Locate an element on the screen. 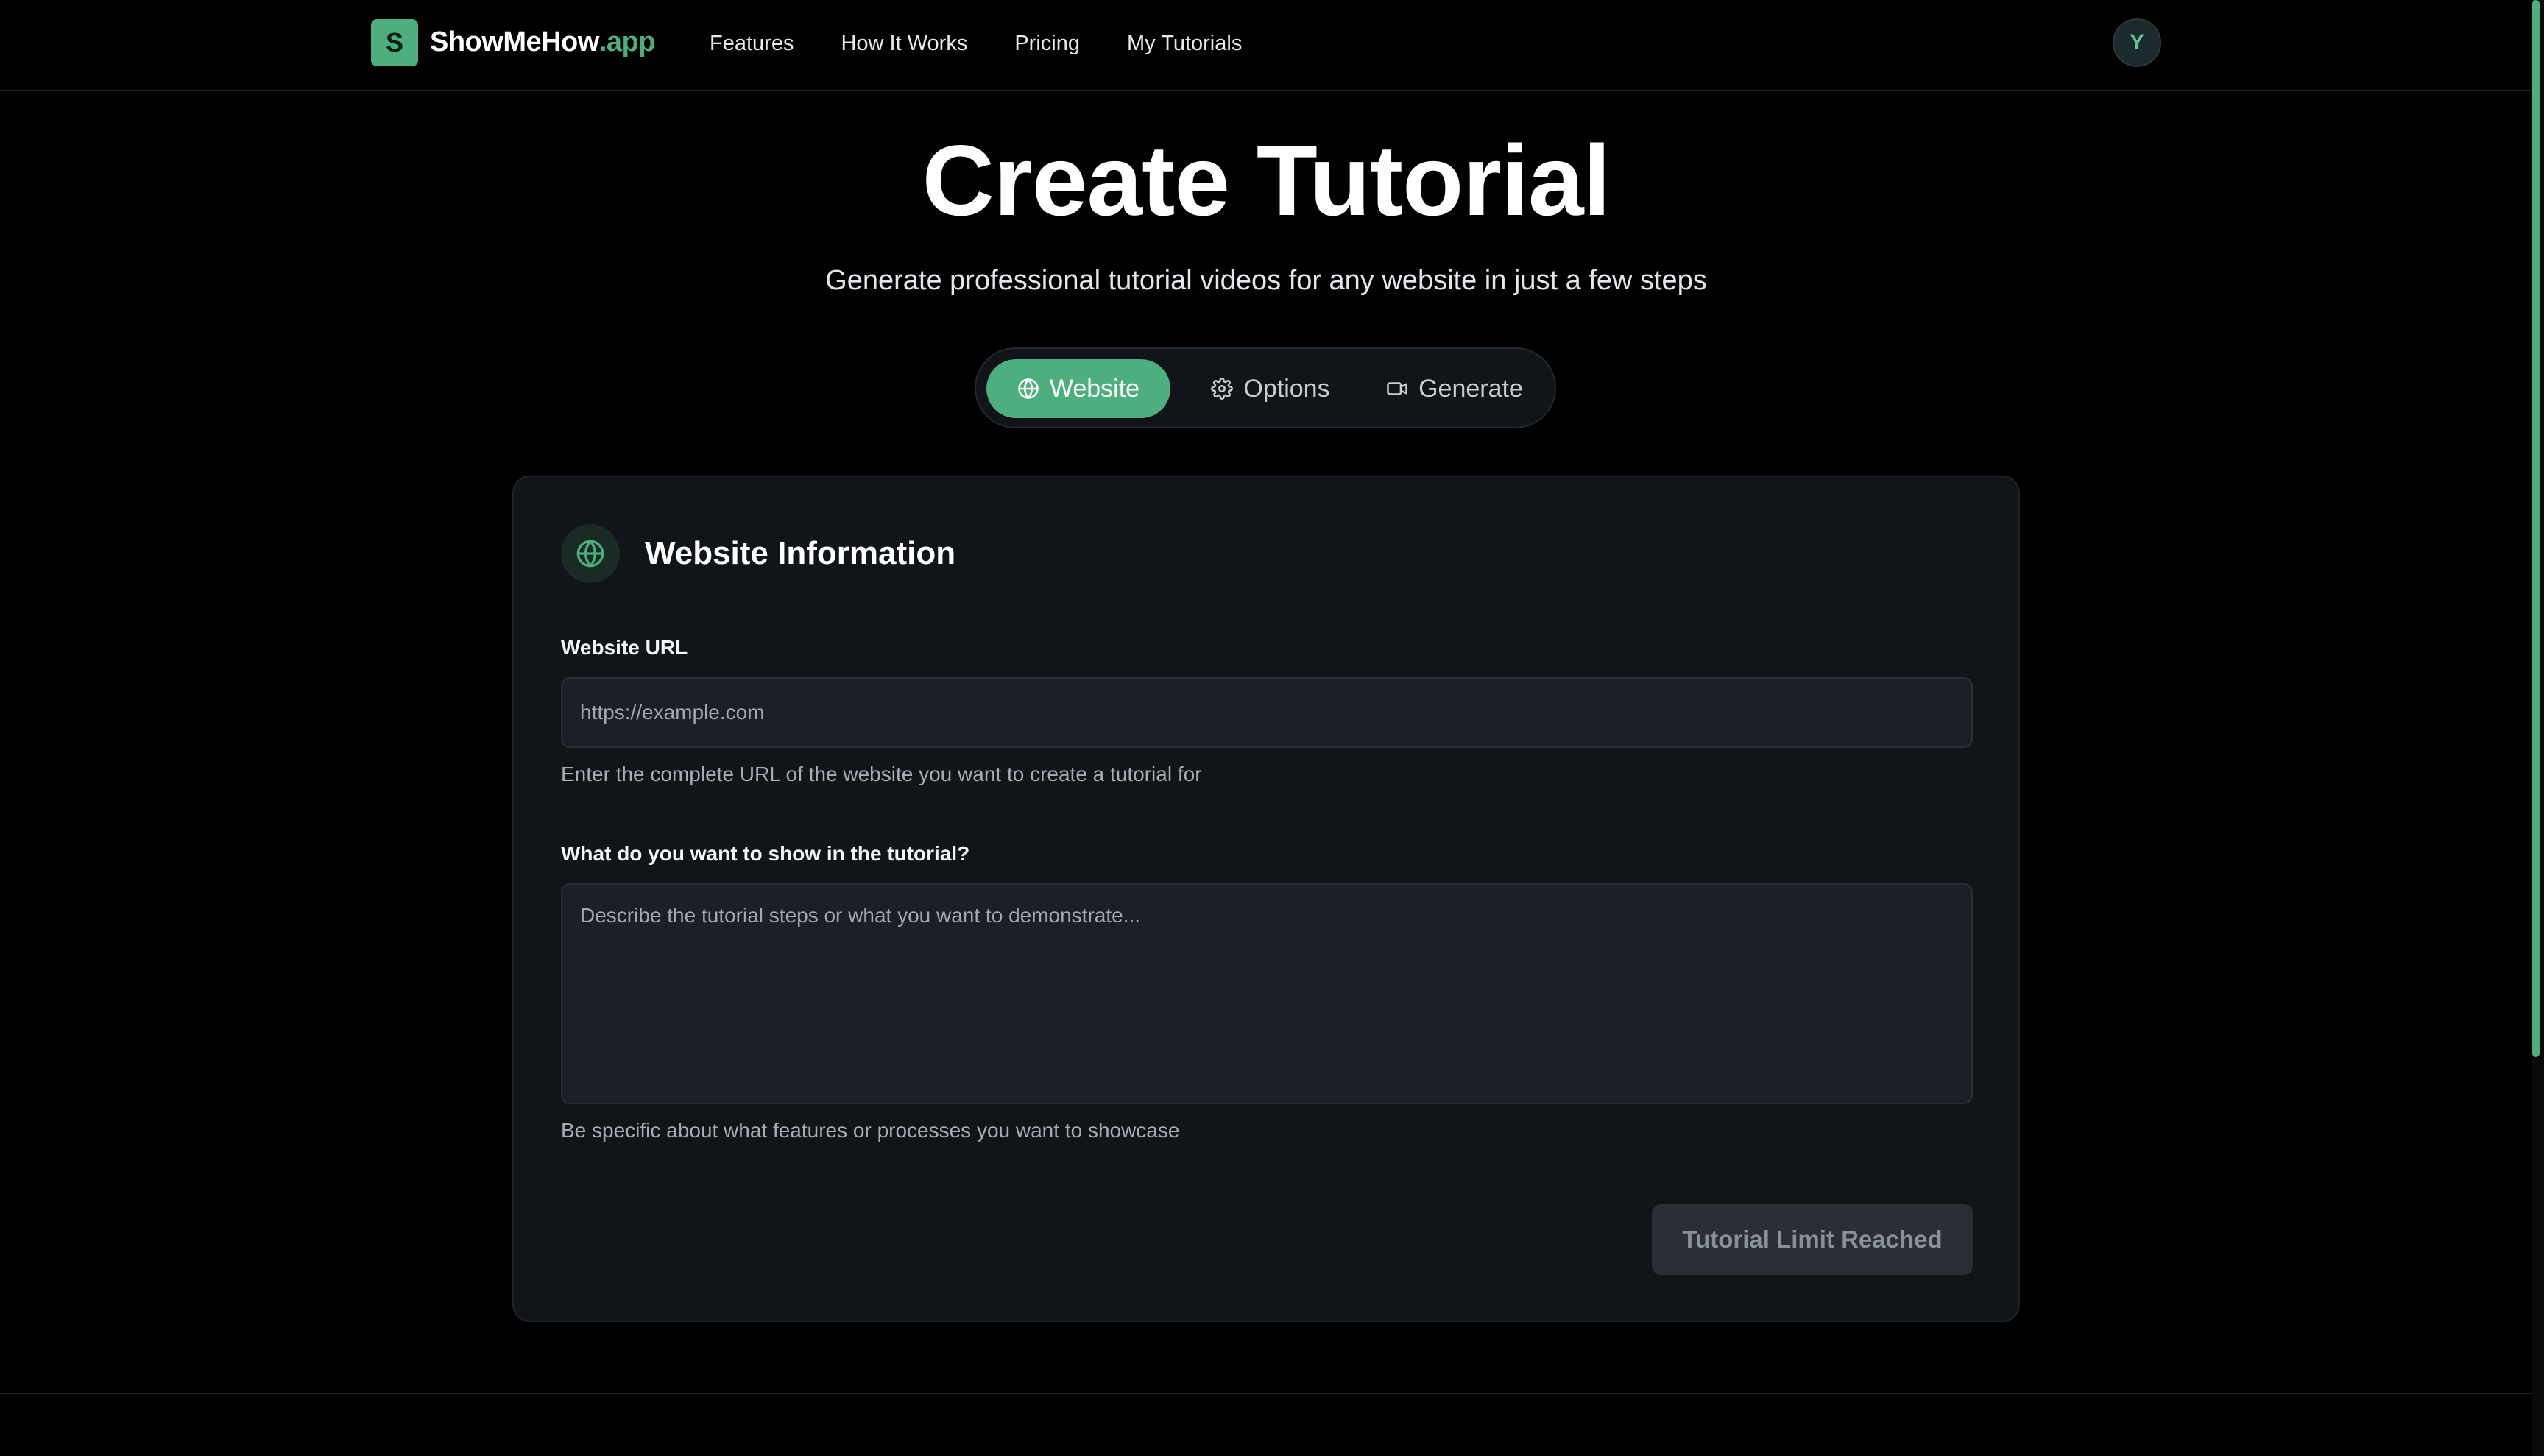 The height and width of the screenshot is (1456, 2544). nav-link-how-it-works: How It Works is located at coordinates (904, 44).